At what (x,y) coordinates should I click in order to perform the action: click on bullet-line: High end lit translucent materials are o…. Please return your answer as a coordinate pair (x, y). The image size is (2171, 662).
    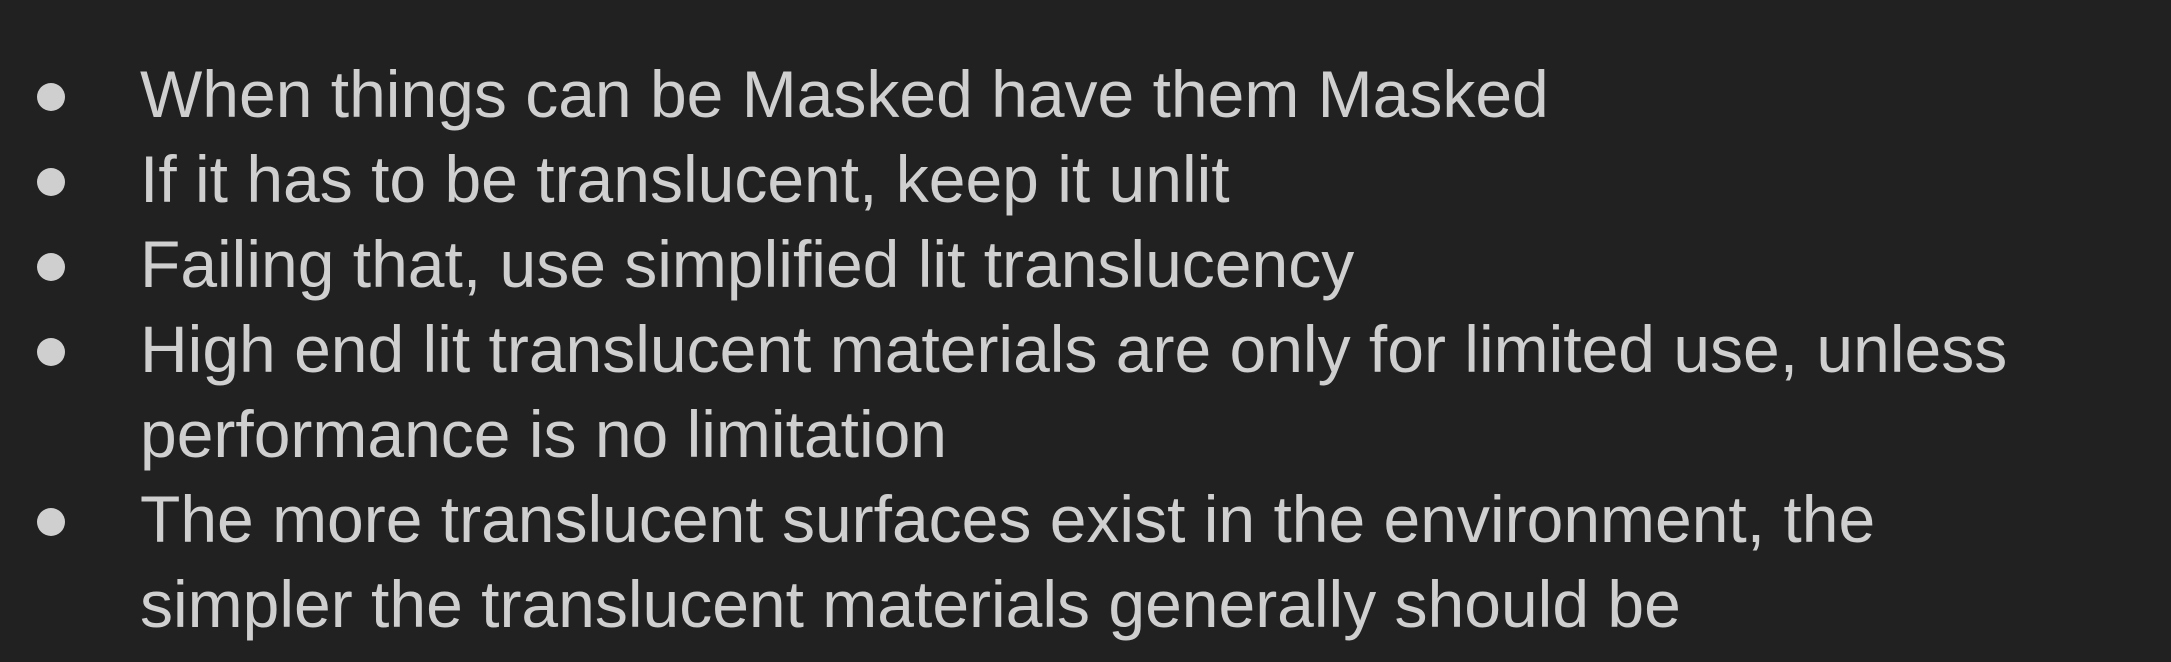
    Looking at the image, I should click on (1074, 349).